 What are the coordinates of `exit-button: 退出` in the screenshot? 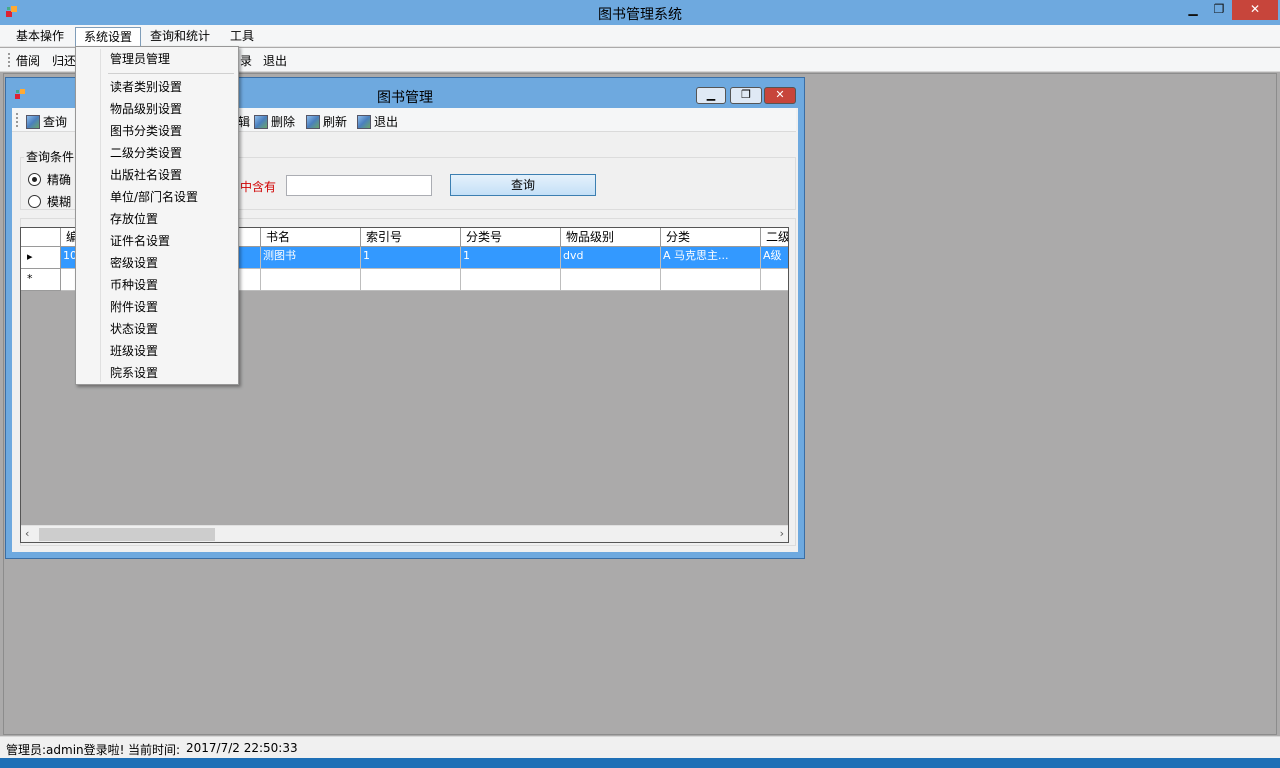 It's located at (275, 60).